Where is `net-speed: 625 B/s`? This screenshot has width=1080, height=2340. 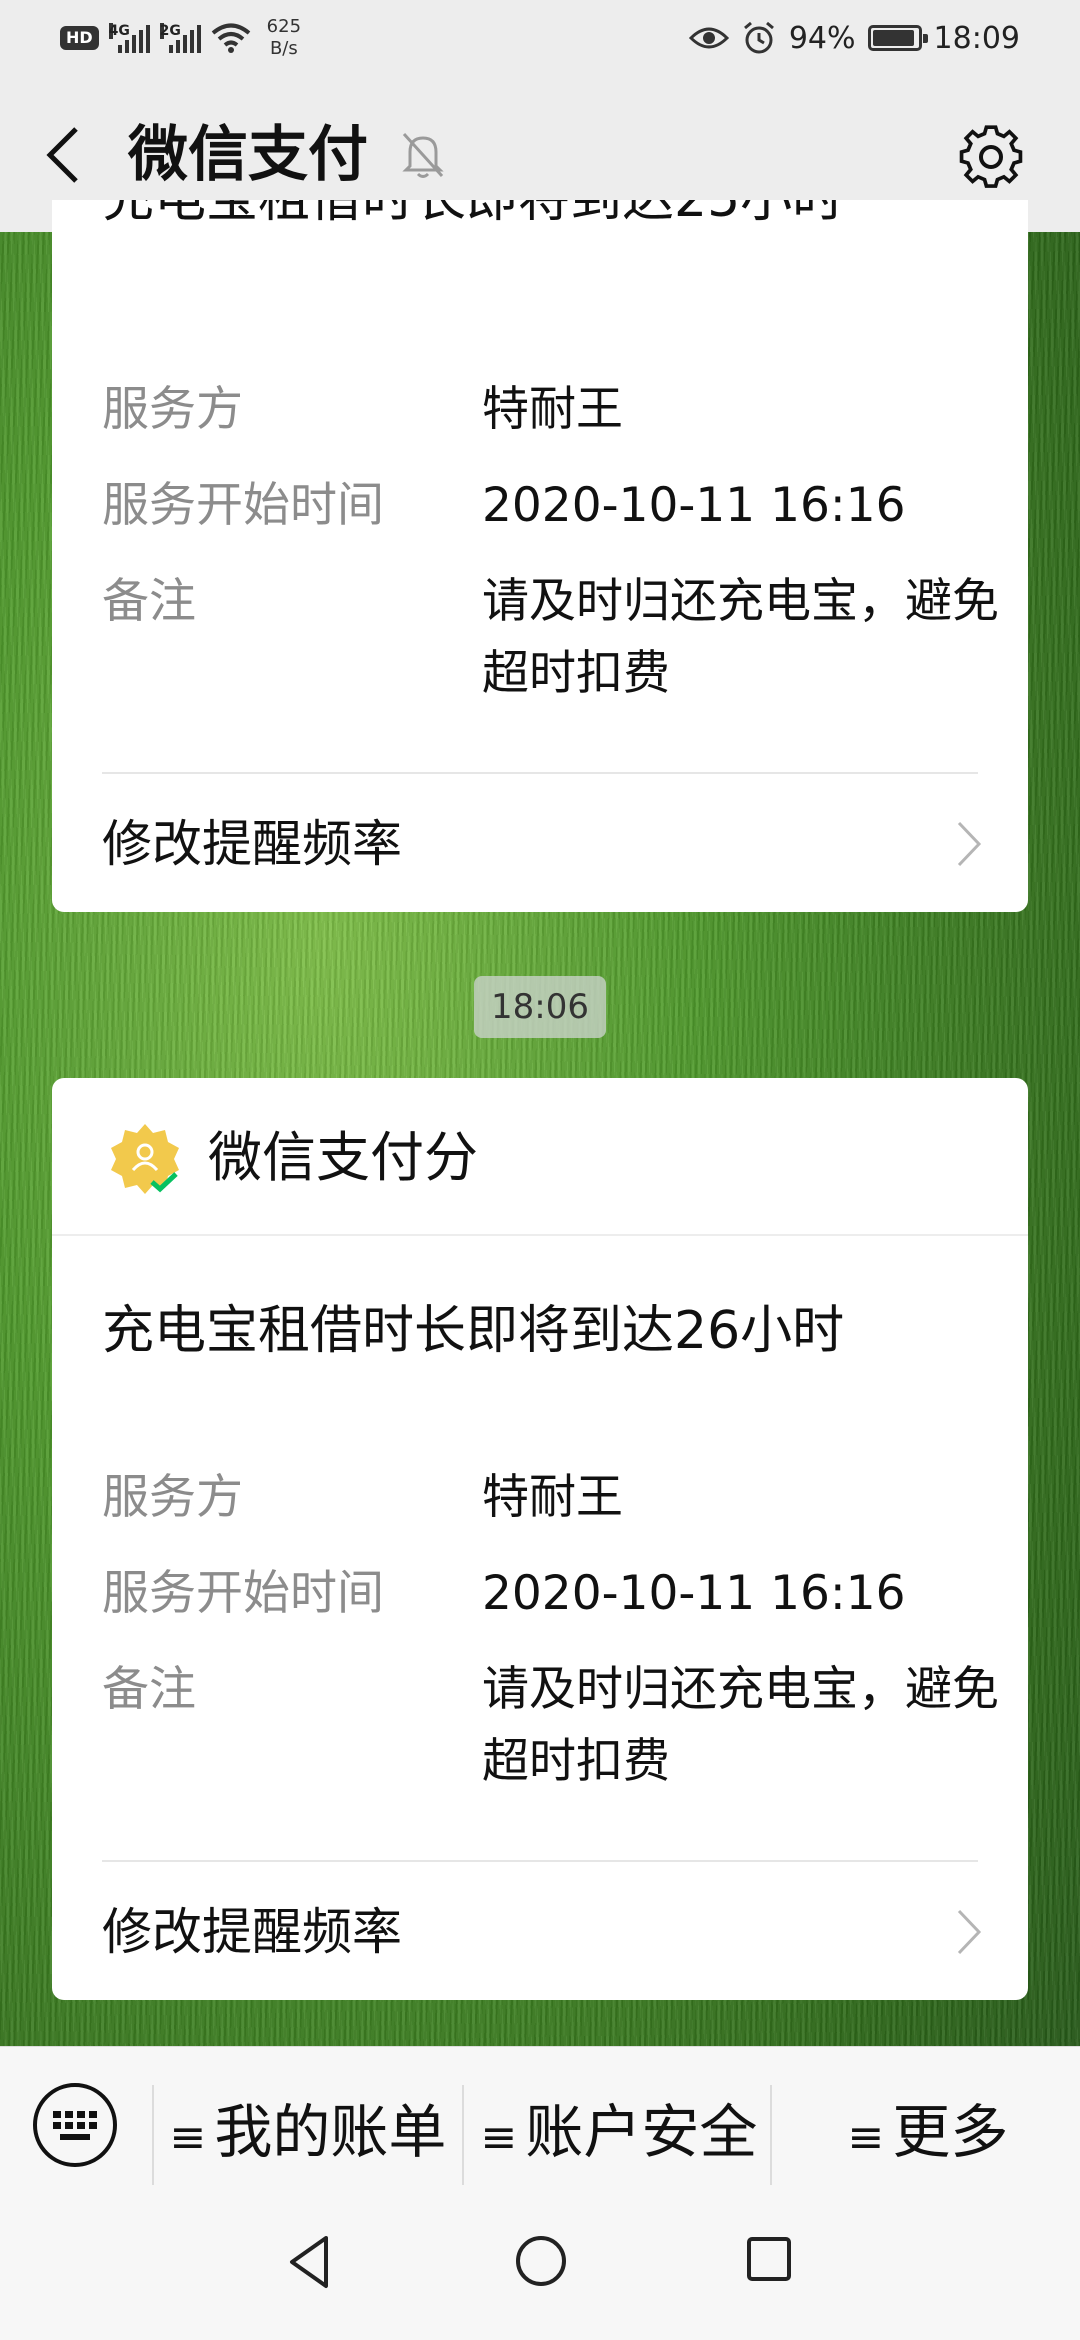
net-speed: 625 B/s is located at coordinates (284, 38).